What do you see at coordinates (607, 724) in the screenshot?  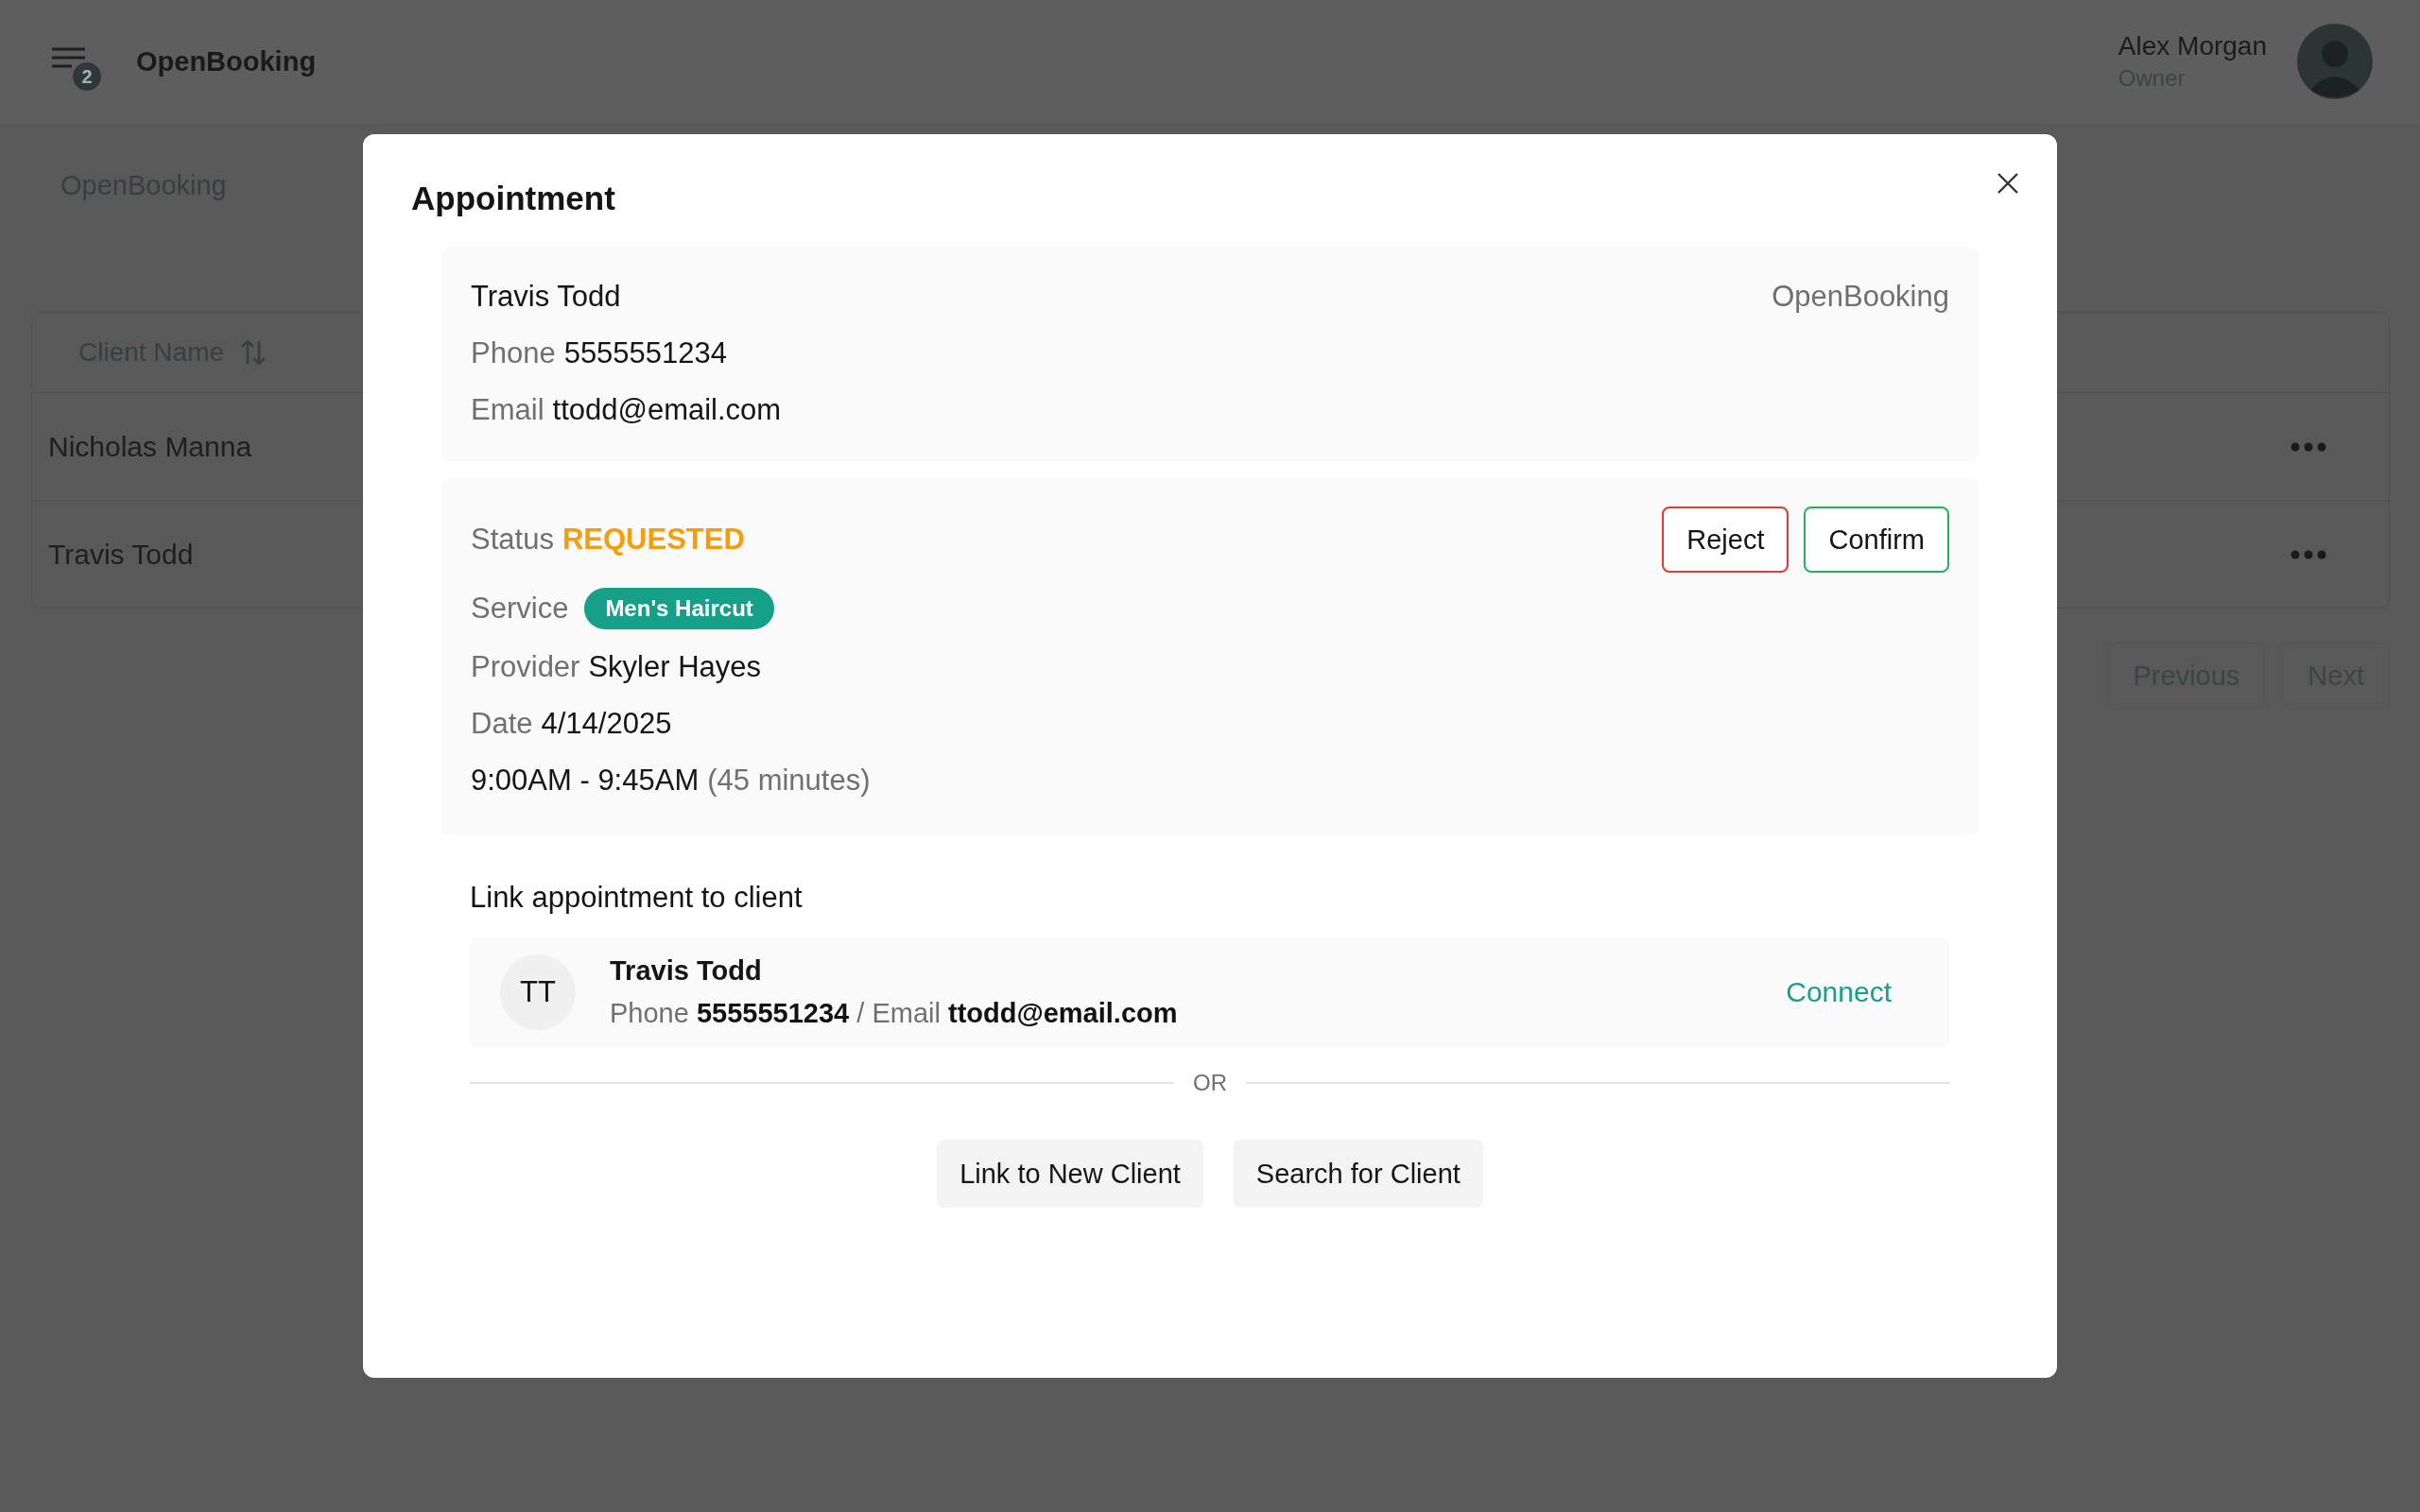 I see `field-value: 4/14/2025` at bounding box center [607, 724].